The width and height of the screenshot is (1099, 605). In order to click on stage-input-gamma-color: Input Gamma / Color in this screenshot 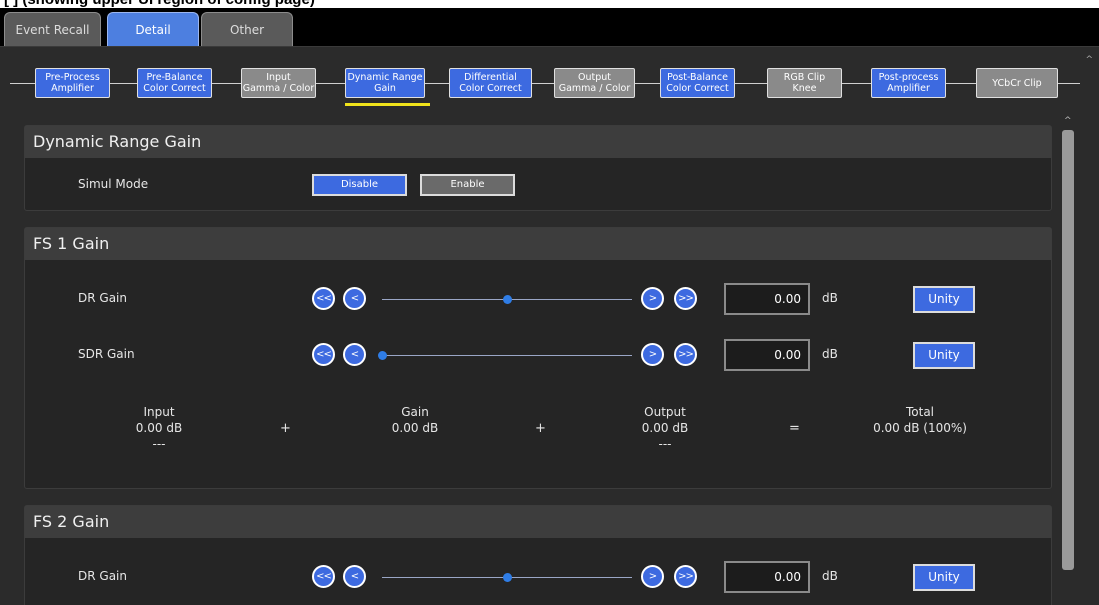, I will do `click(278, 83)`.